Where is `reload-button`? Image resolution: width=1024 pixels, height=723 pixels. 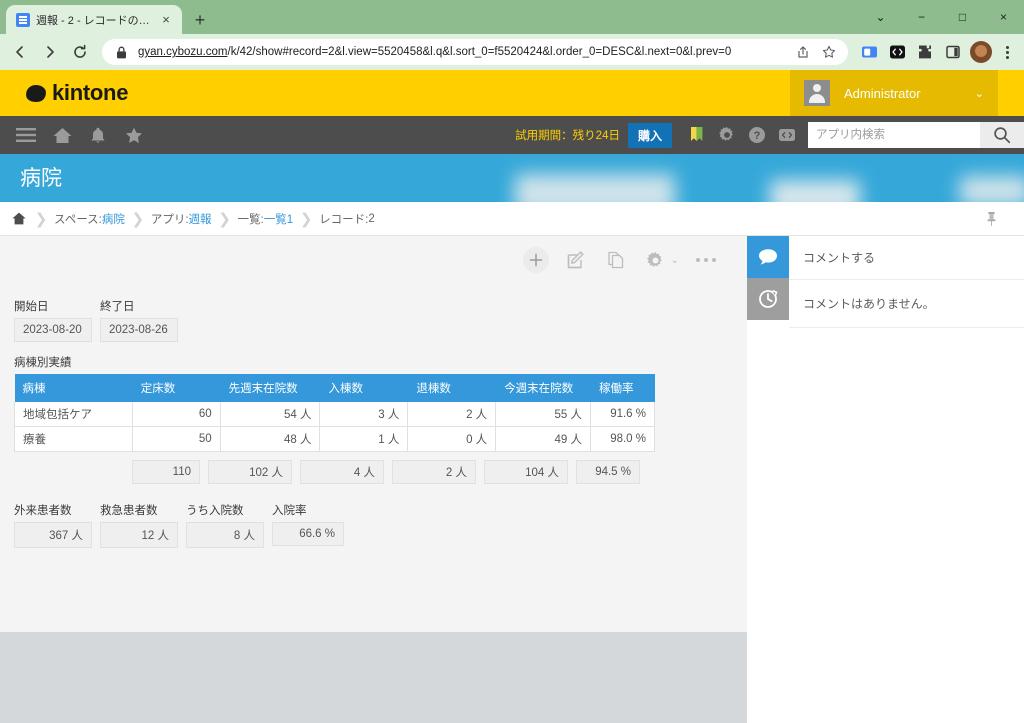 reload-button is located at coordinates (80, 52).